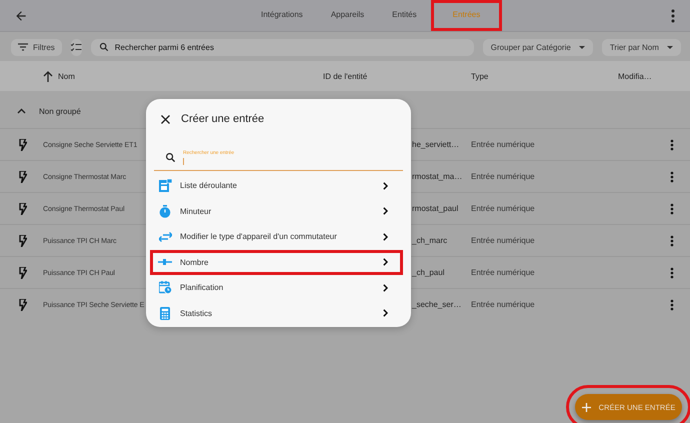 The image size is (690, 423). What do you see at coordinates (48, 76) in the screenshot?
I see `sort-ascending-icon` at bounding box center [48, 76].